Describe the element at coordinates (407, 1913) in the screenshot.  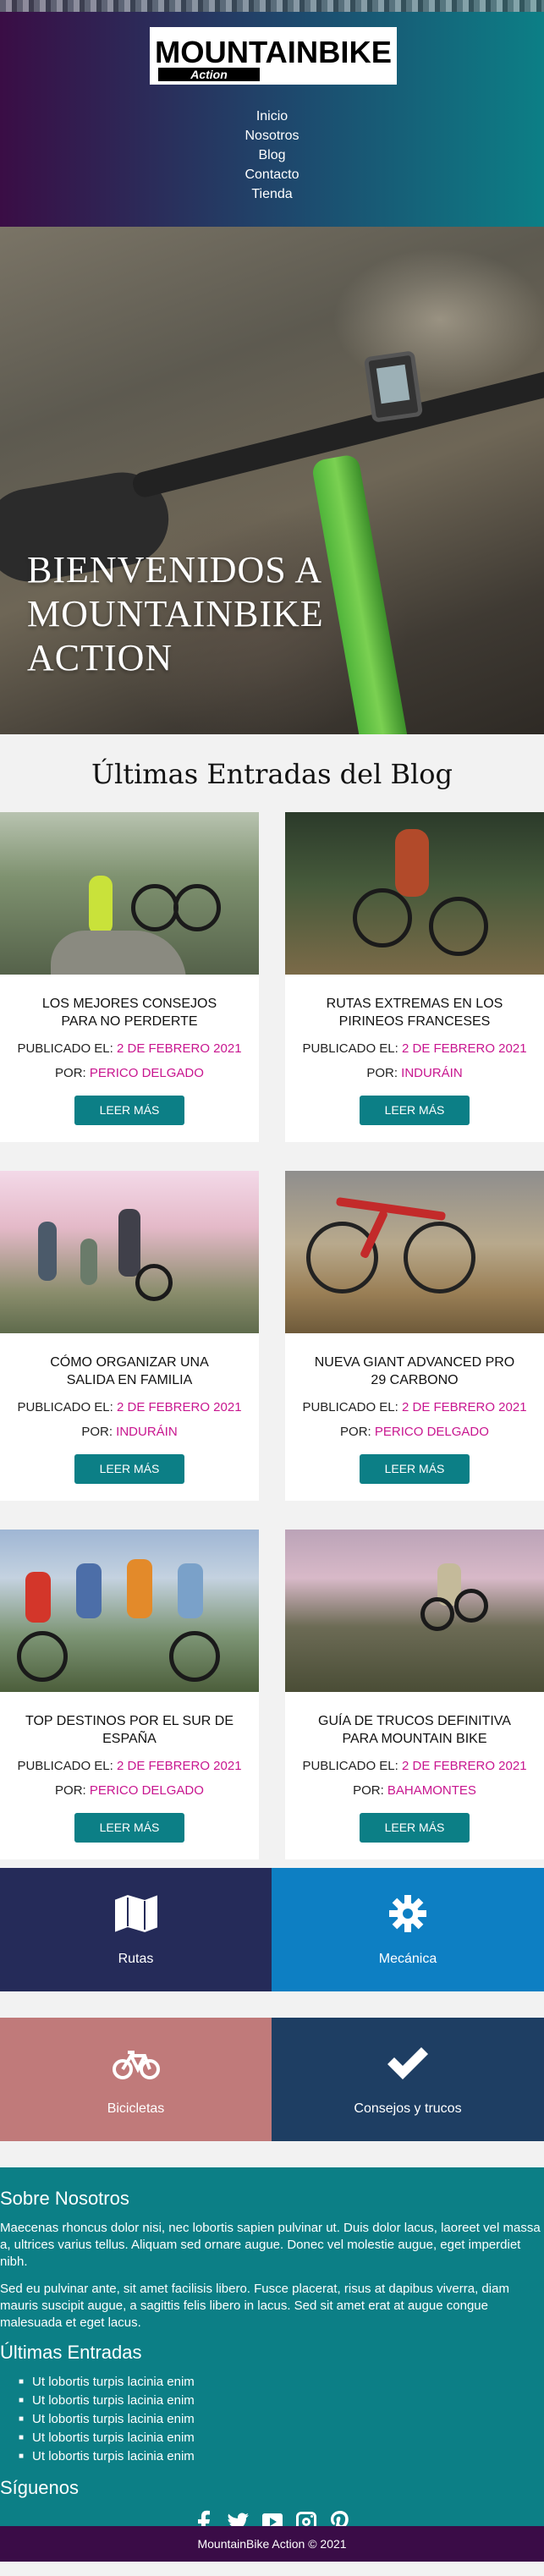
I see `gear-icon` at that location.